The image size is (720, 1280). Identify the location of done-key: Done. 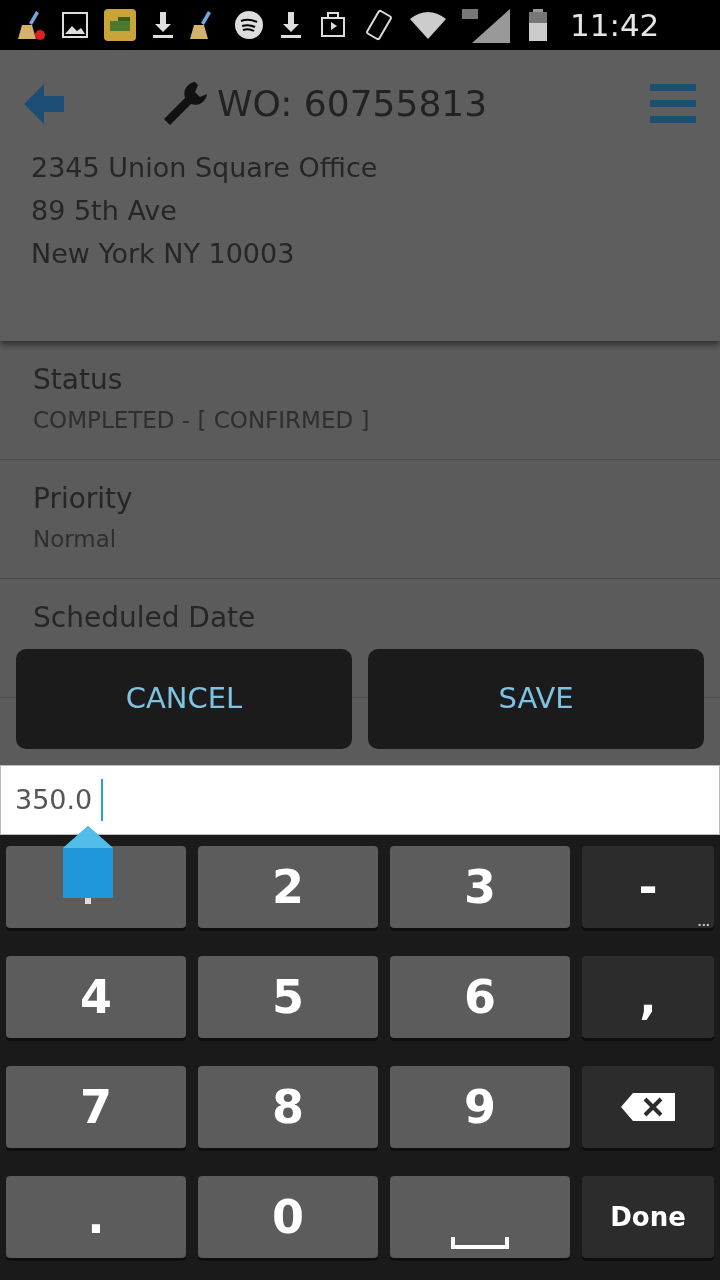
(648, 1217).